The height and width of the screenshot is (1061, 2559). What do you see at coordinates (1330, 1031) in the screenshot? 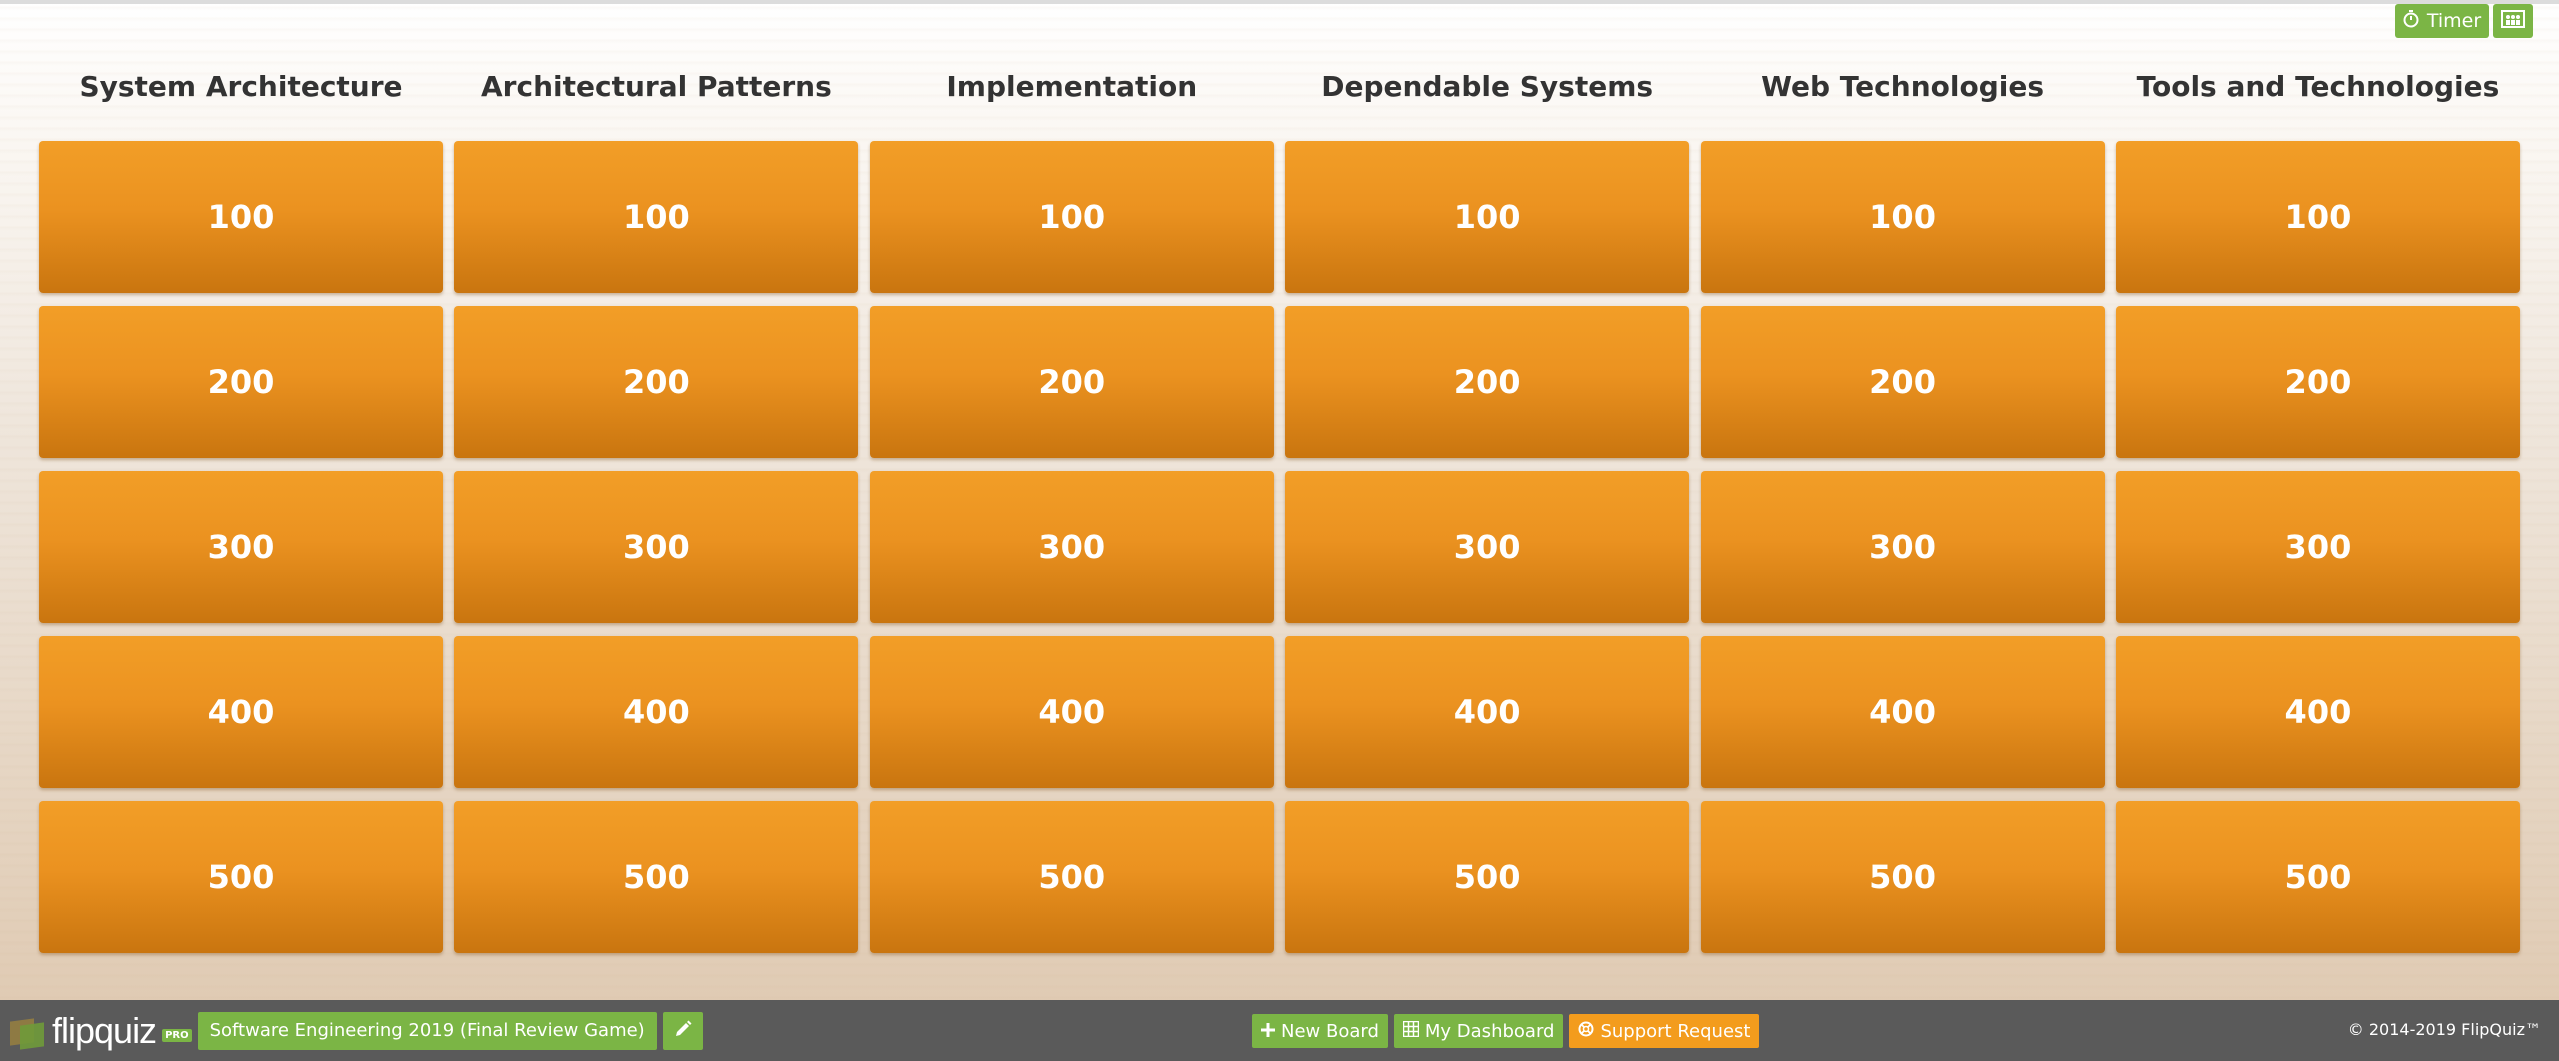
I see `new-board-label: New Board` at bounding box center [1330, 1031].